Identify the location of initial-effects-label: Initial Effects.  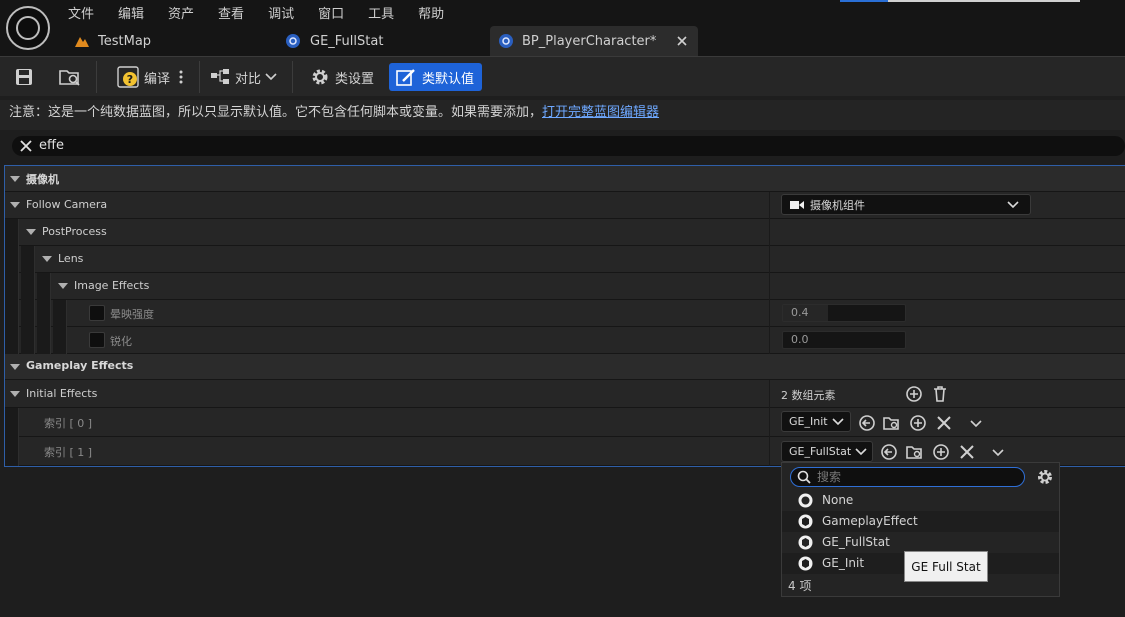
(62, 393).